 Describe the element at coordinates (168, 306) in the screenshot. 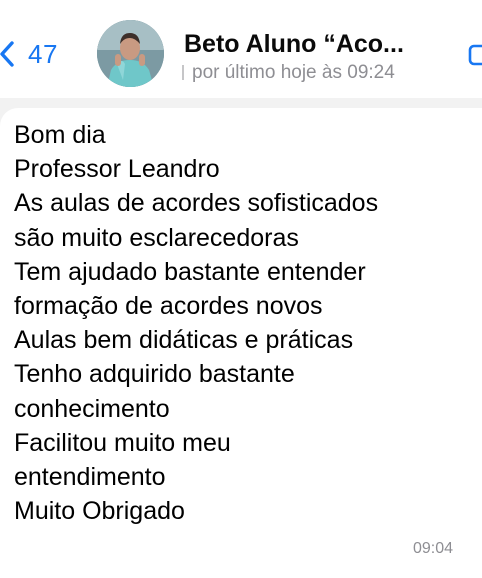

I see `message-line: formação de acordes novos` at that location.